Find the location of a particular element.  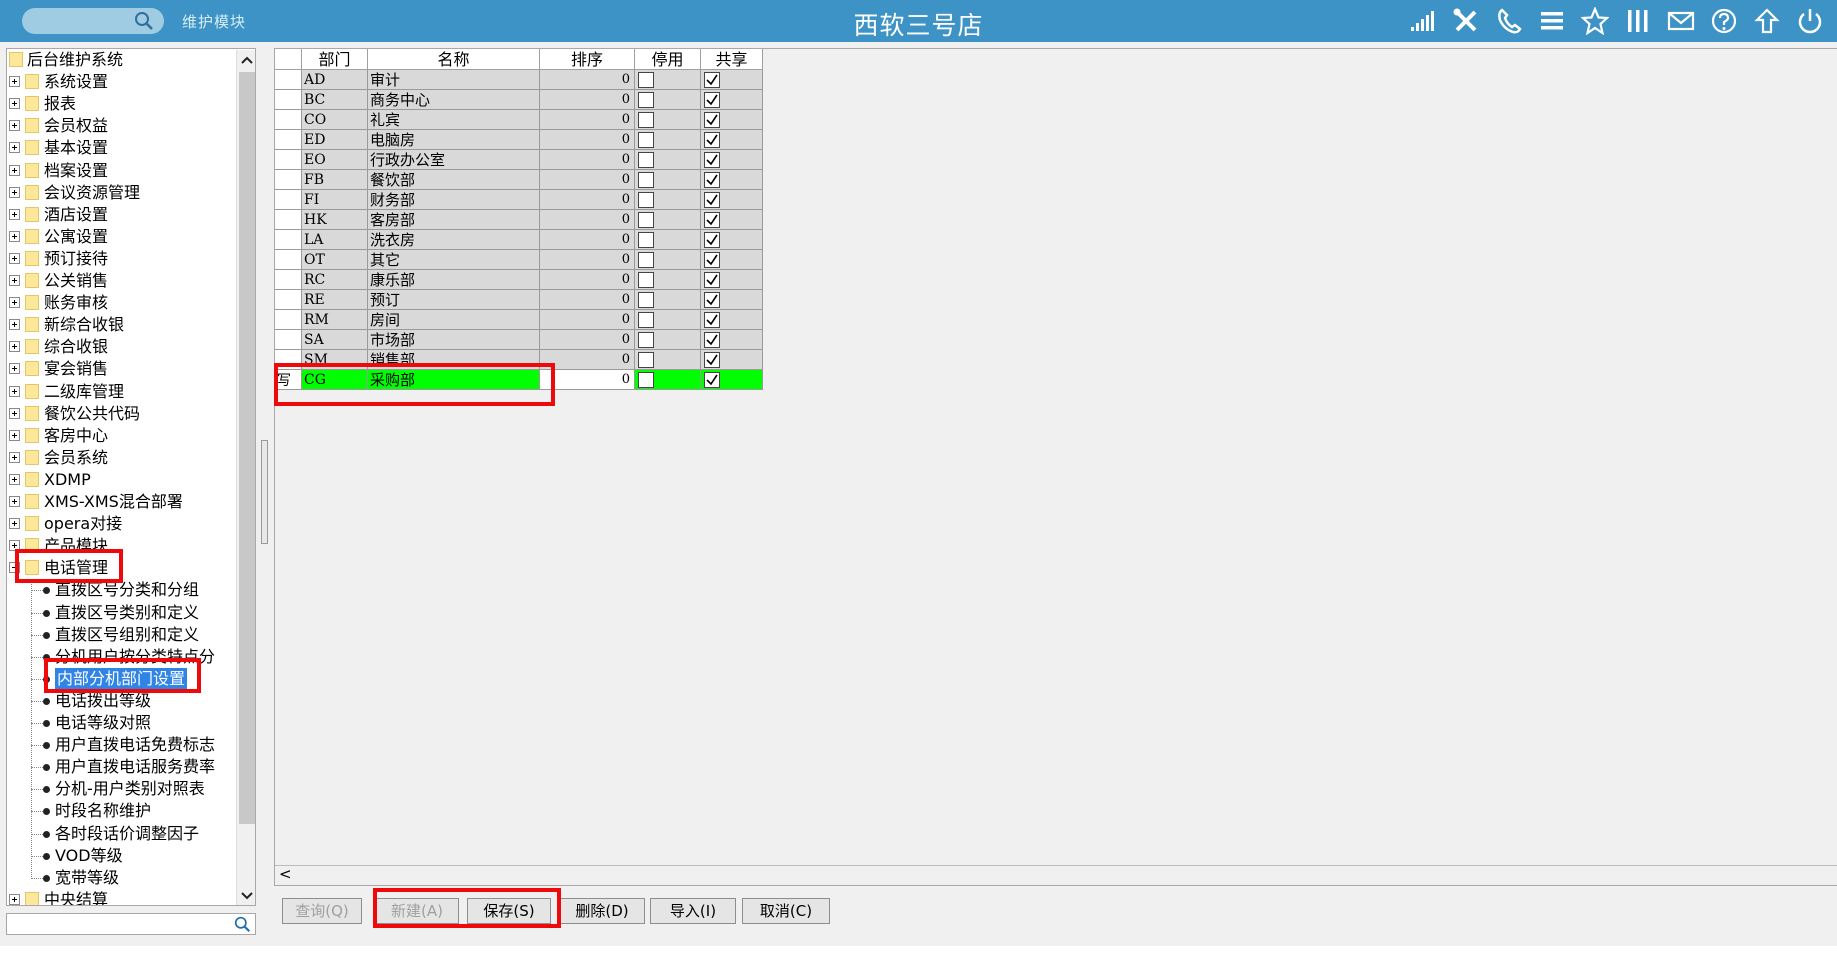

dept-code-cell: RC is located at coordinates (335, 280).